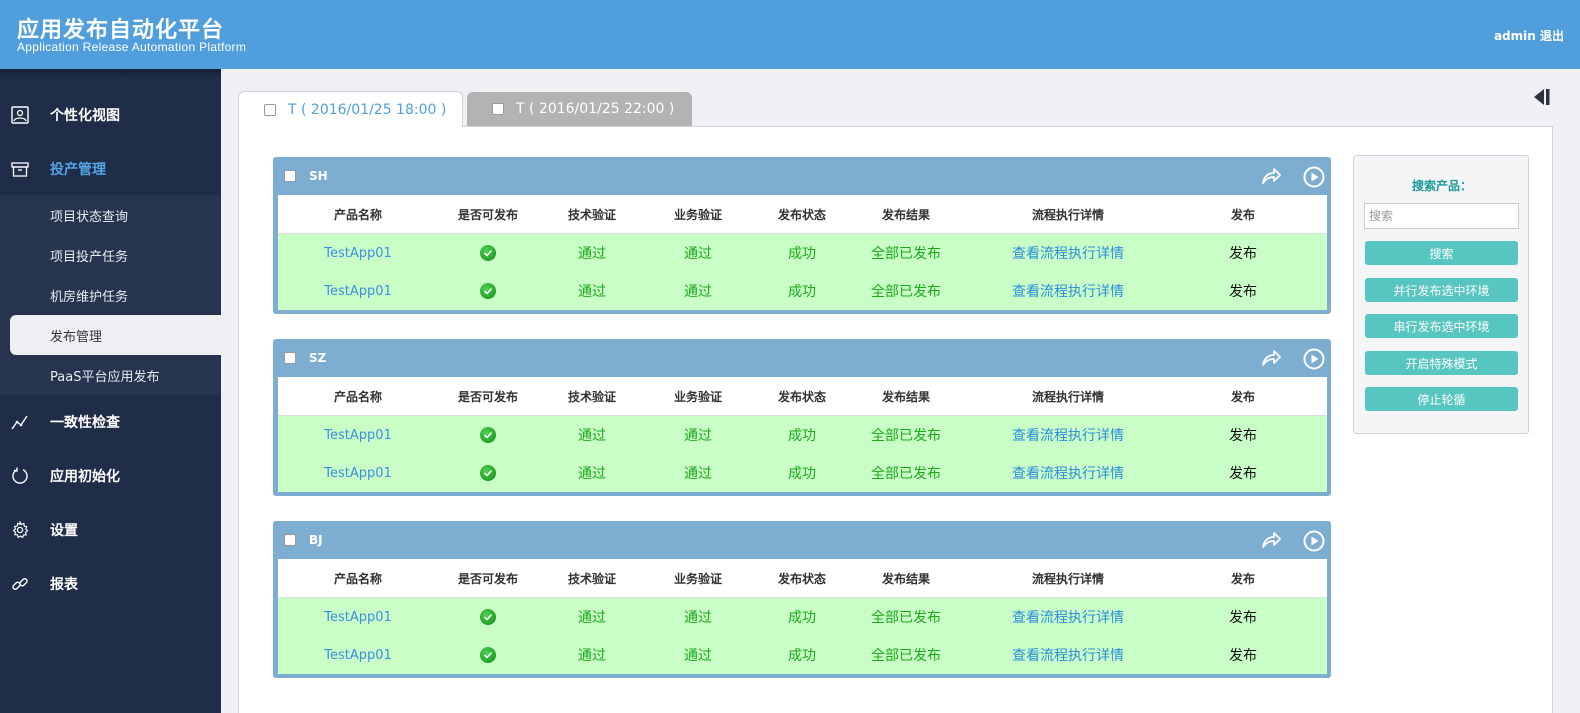  I want to click on sidebar-item-app-init: 应用初始化, so click(110, 476).